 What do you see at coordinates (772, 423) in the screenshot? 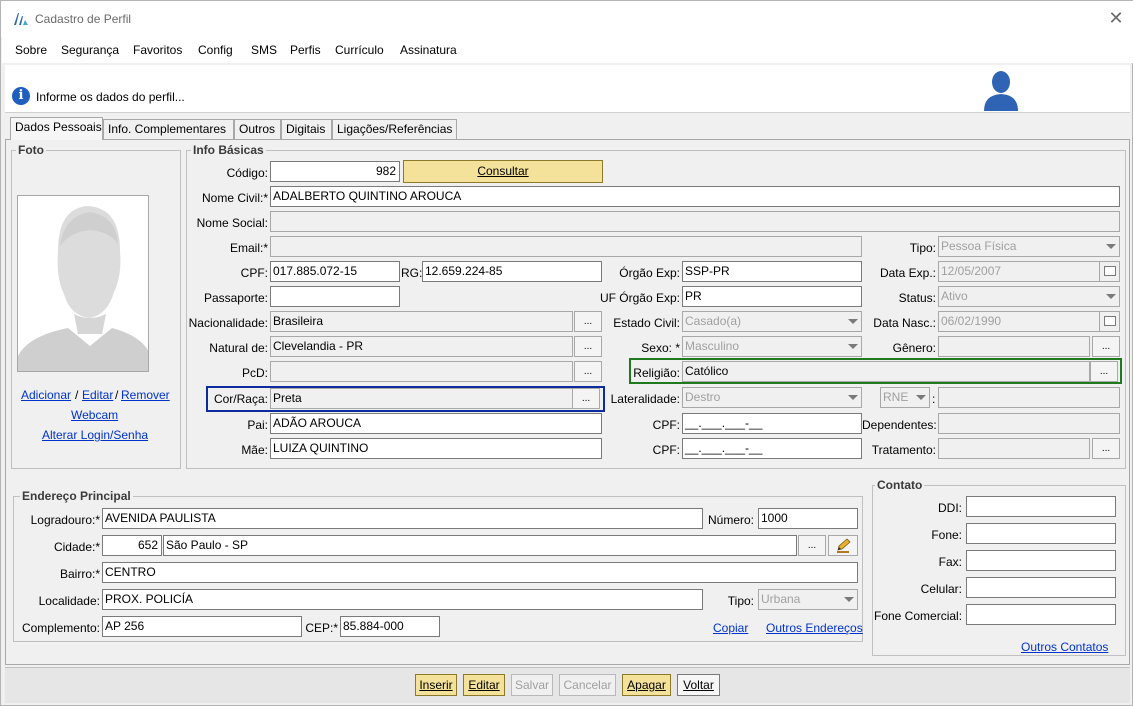
I see `pai-cpf-field: __.___.___-__` at bounding box center [772, 423].